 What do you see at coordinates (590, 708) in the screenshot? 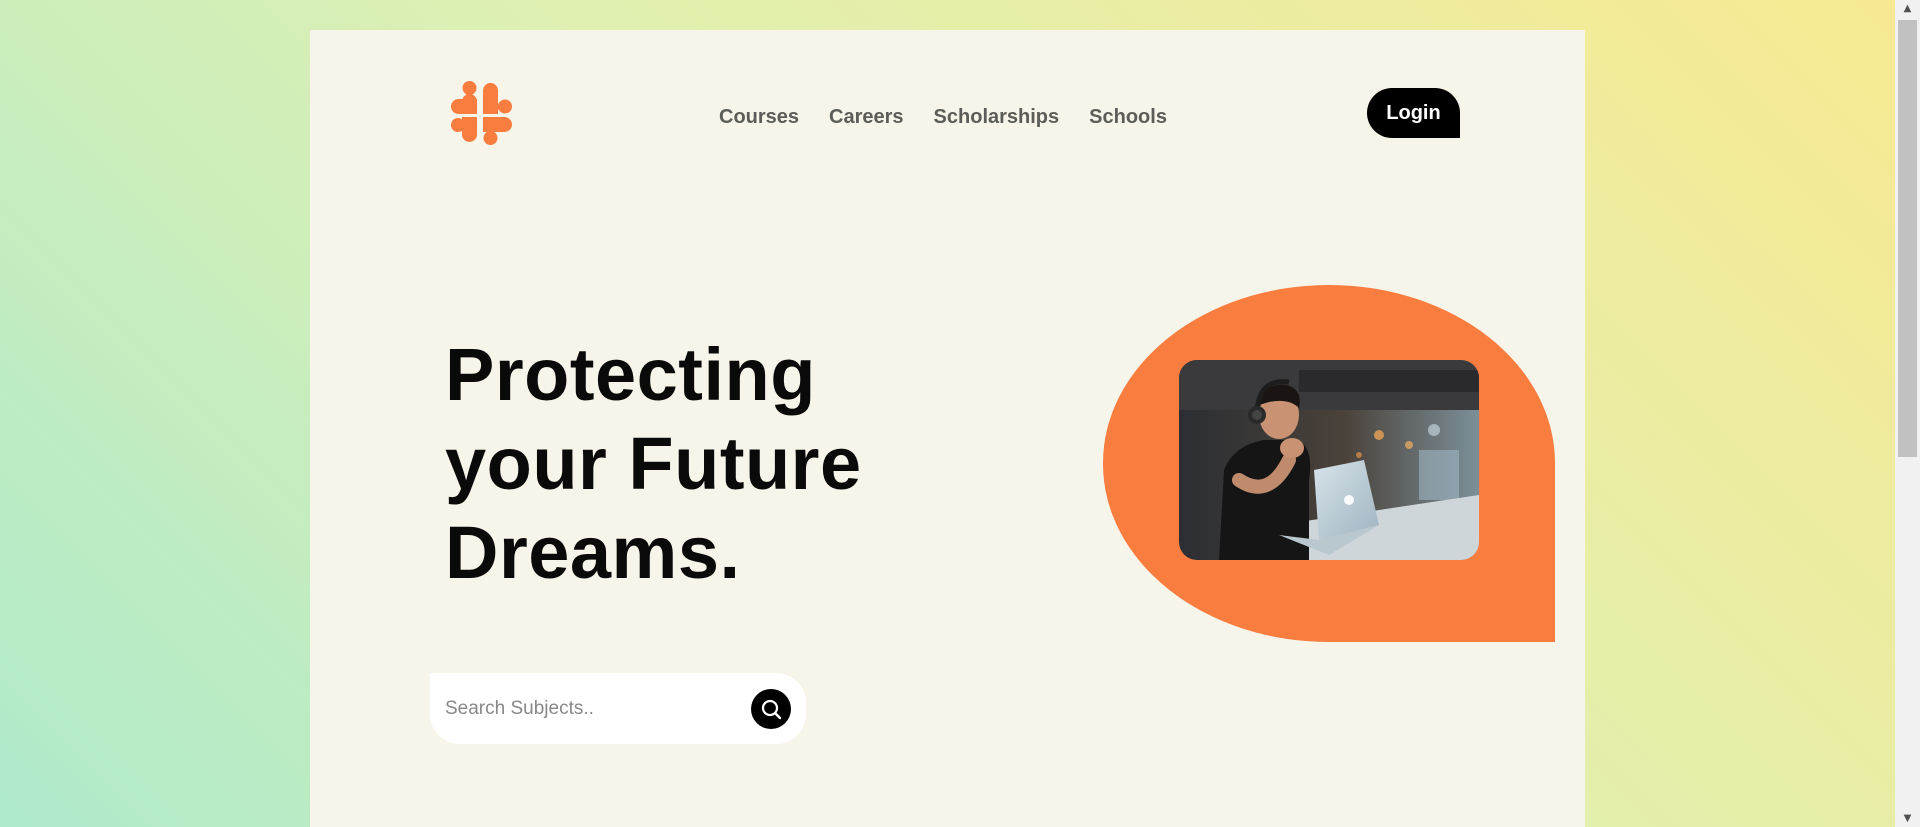
I see `search-input` at bounding box center [590, 708].